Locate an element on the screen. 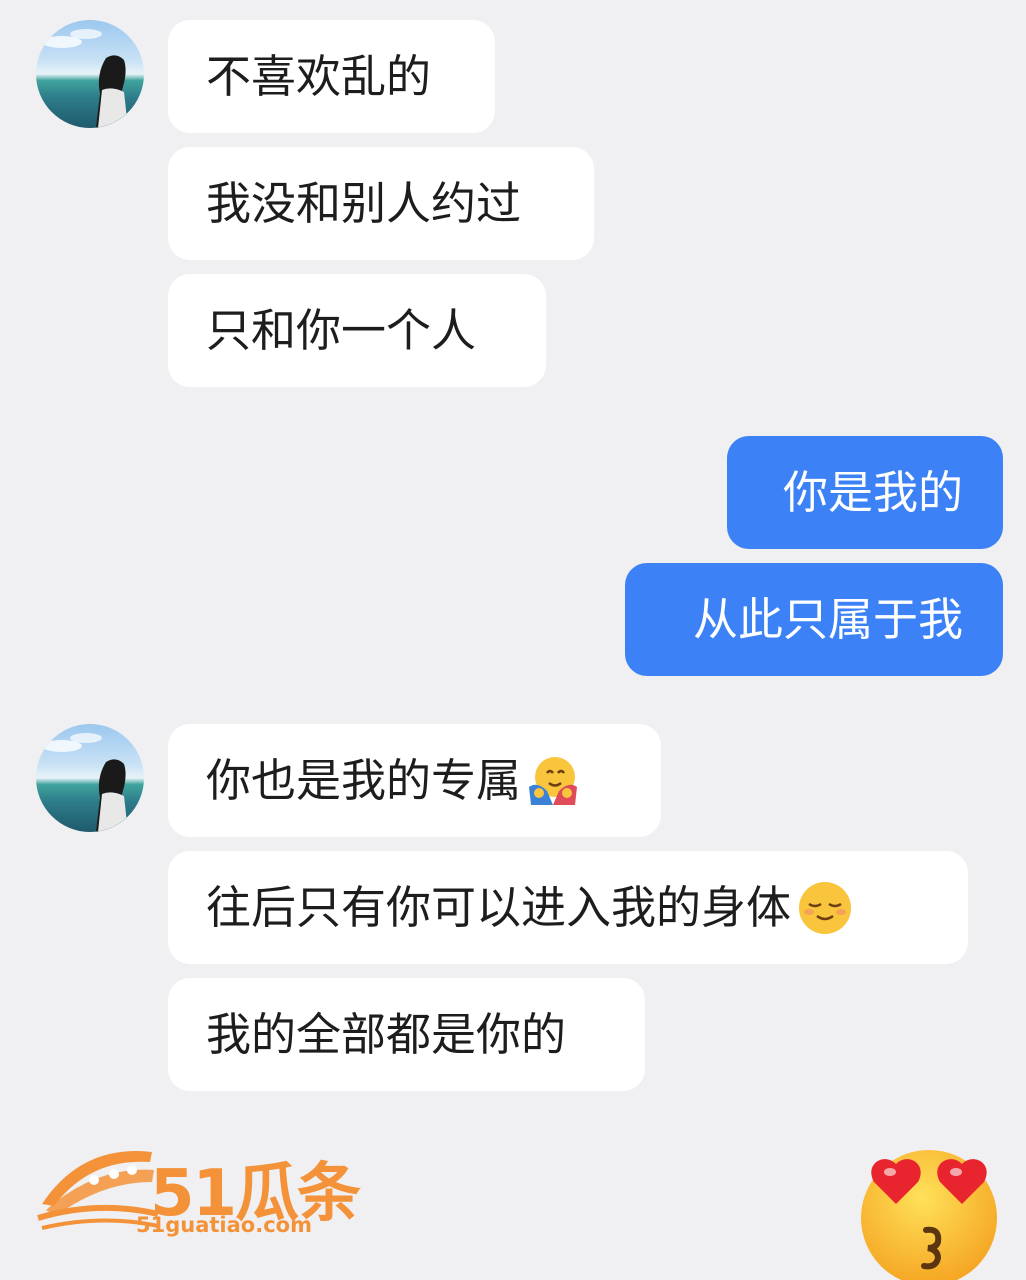  outgoing-message: 你是我的 is located at coordinates (865, 492).